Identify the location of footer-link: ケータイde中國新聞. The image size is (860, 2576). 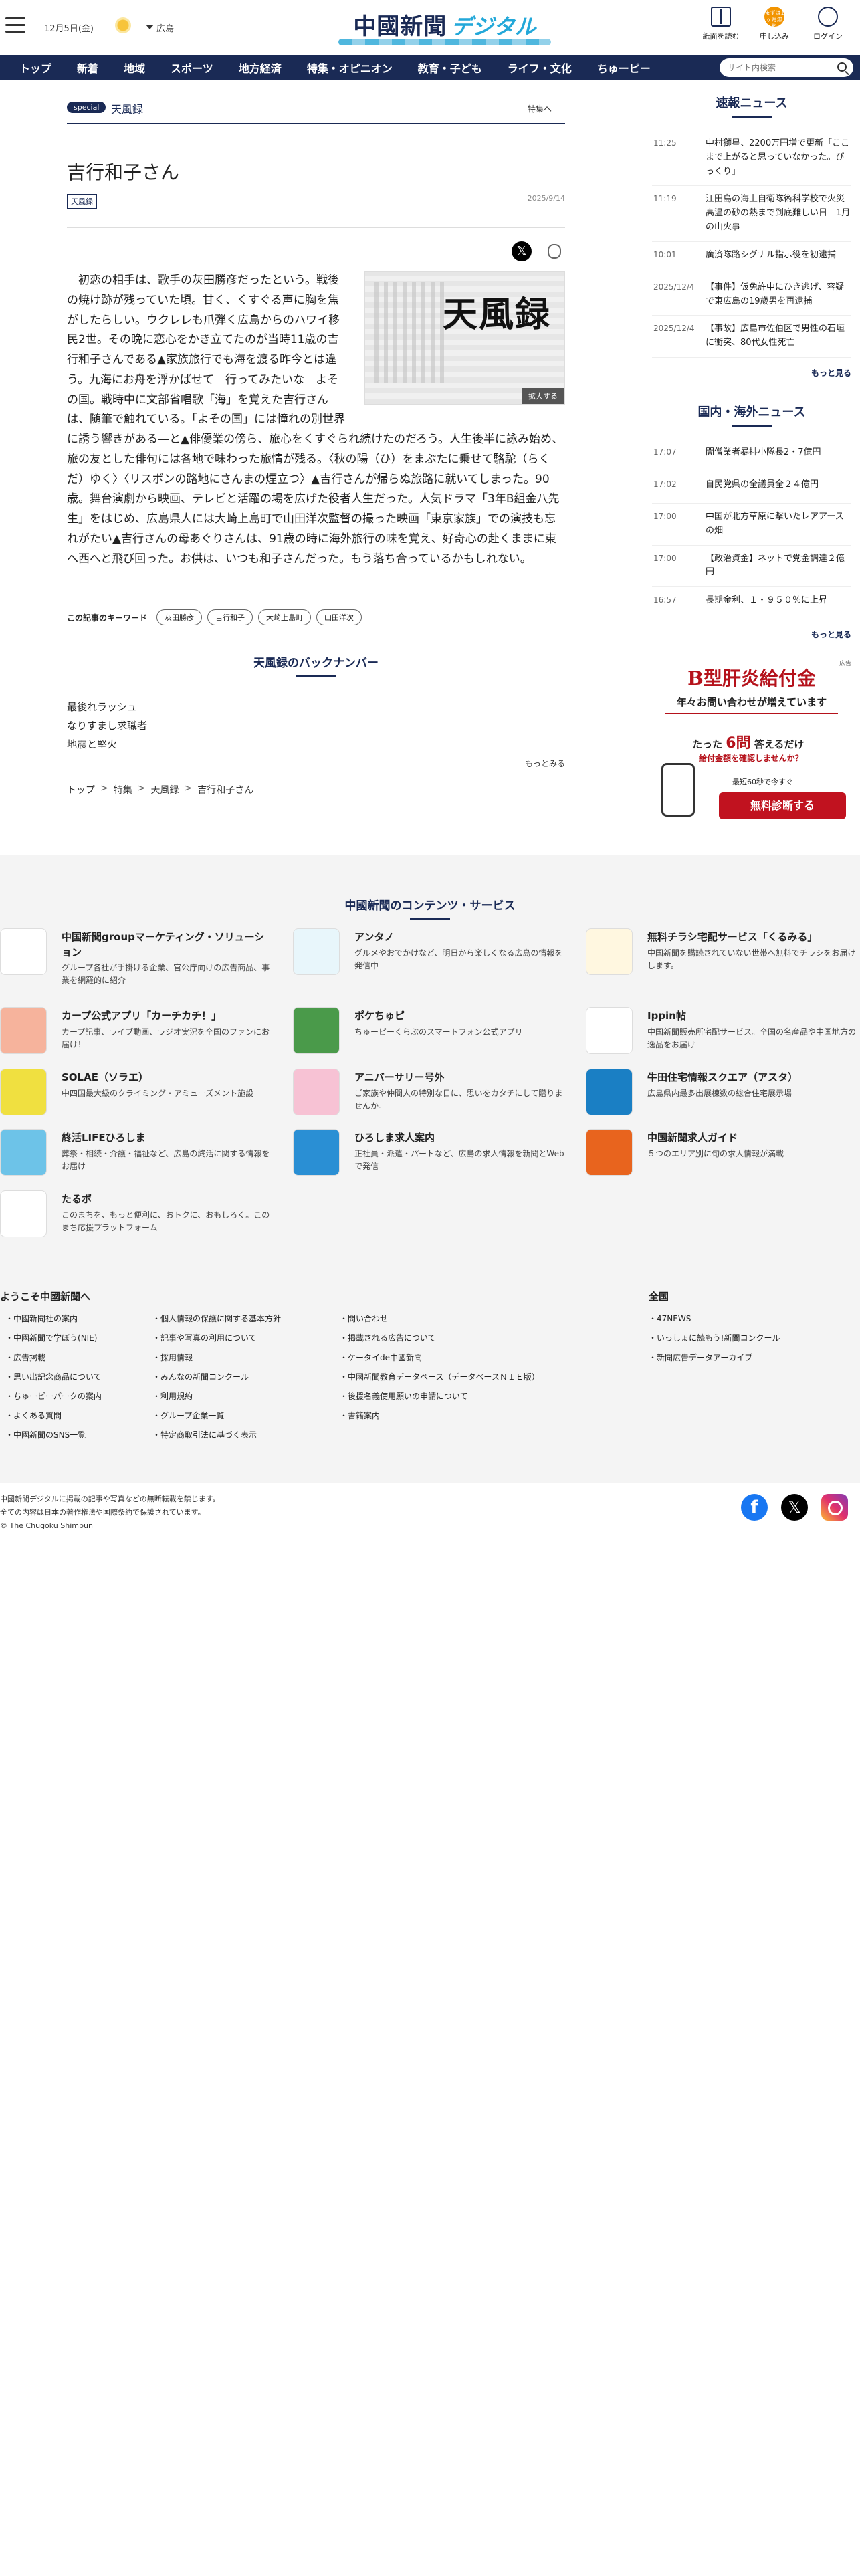
(440, 1358).